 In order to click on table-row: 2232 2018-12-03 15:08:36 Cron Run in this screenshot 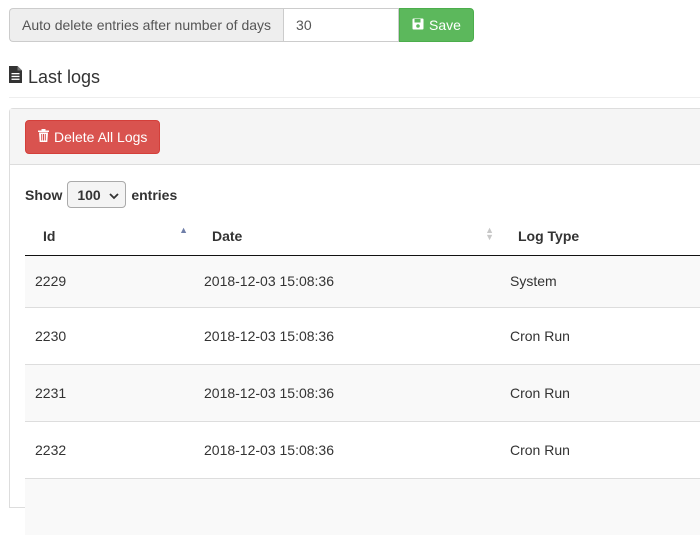, I will do `click(362, 449)`.